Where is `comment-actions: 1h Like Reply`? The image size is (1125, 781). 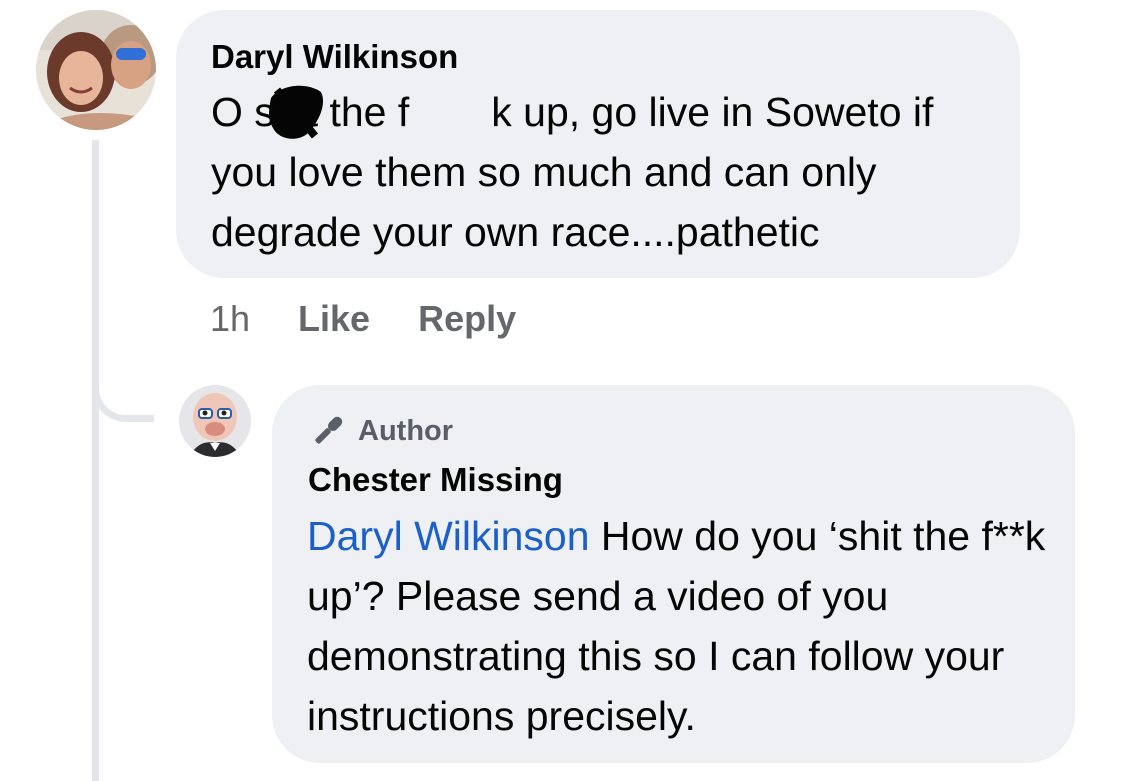
comment-actions: 1h Like Reply is located at coordinates (363, 319).